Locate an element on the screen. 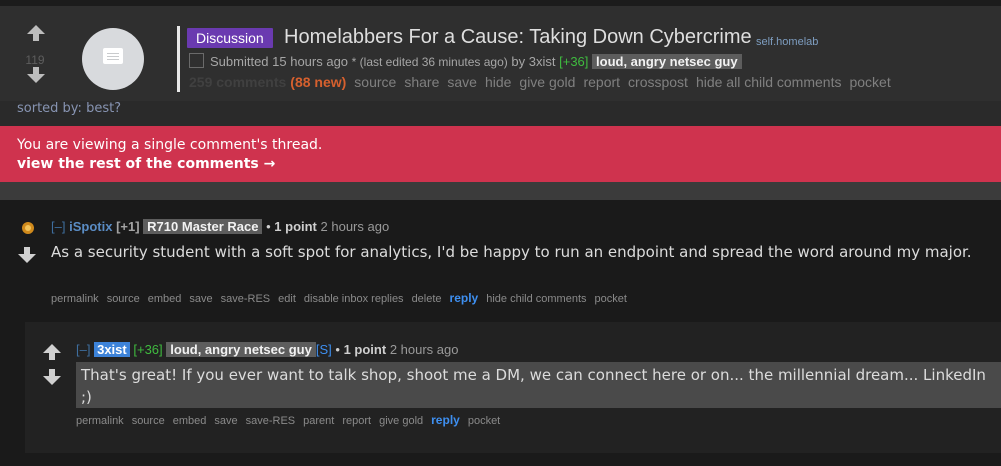 The height and width of the screenshot is (466, 1001). hide-all-child-comments-link: hide all child comments is located at coordinates (769, 82).